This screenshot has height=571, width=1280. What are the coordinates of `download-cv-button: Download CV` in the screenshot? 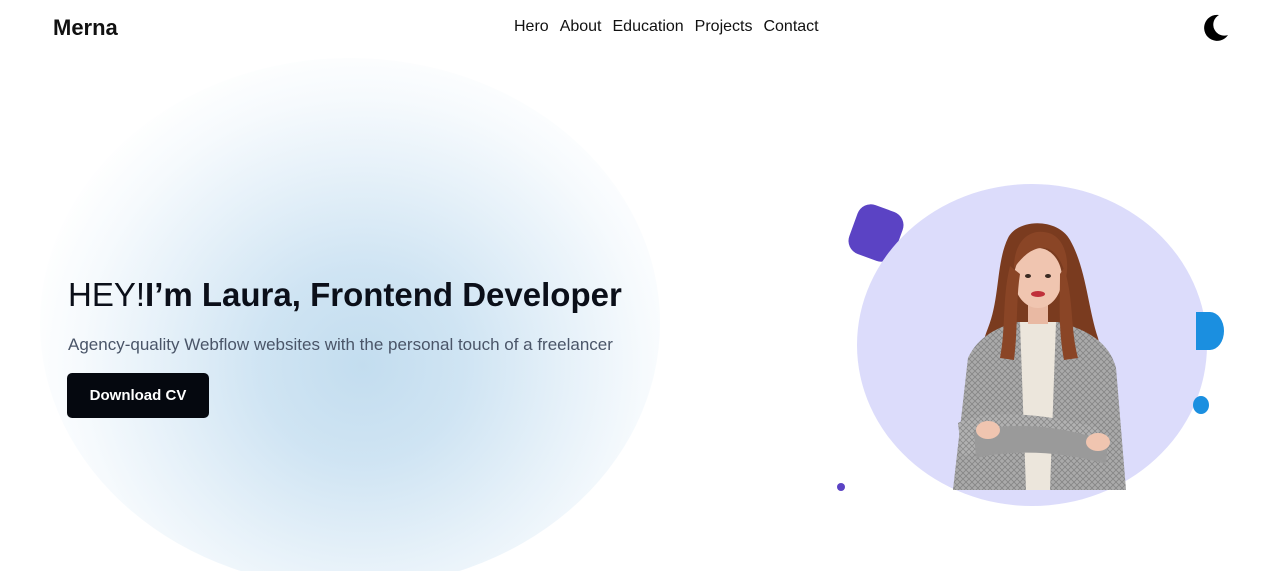 It's located at (138, 395).